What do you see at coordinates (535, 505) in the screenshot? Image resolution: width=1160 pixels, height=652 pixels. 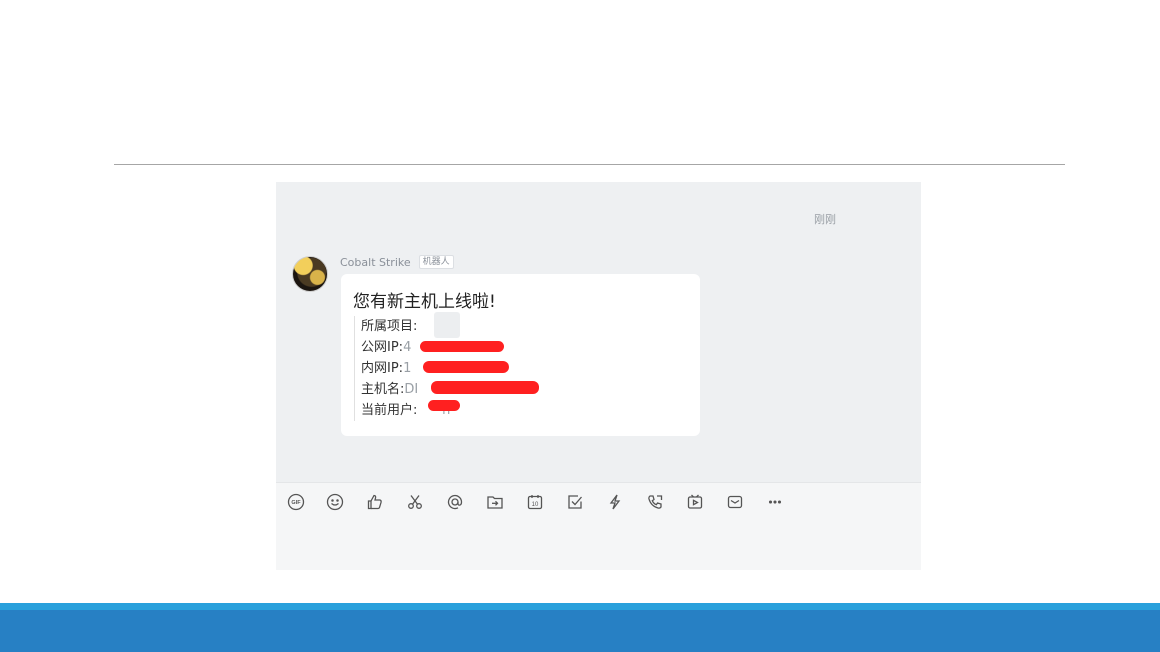 I see `svg-text: 10` at bounding box center [535, 505].